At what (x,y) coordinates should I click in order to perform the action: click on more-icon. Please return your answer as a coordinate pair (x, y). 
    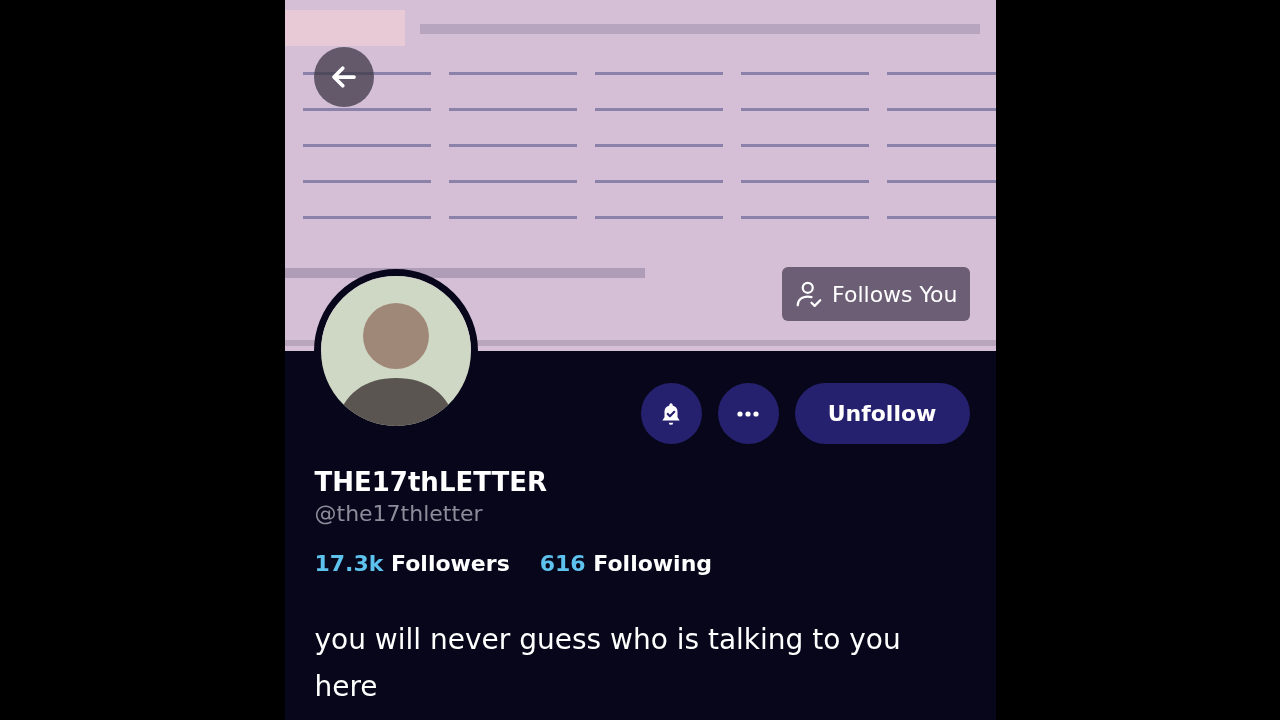
    Looking at the image, I should click on (748, 413).